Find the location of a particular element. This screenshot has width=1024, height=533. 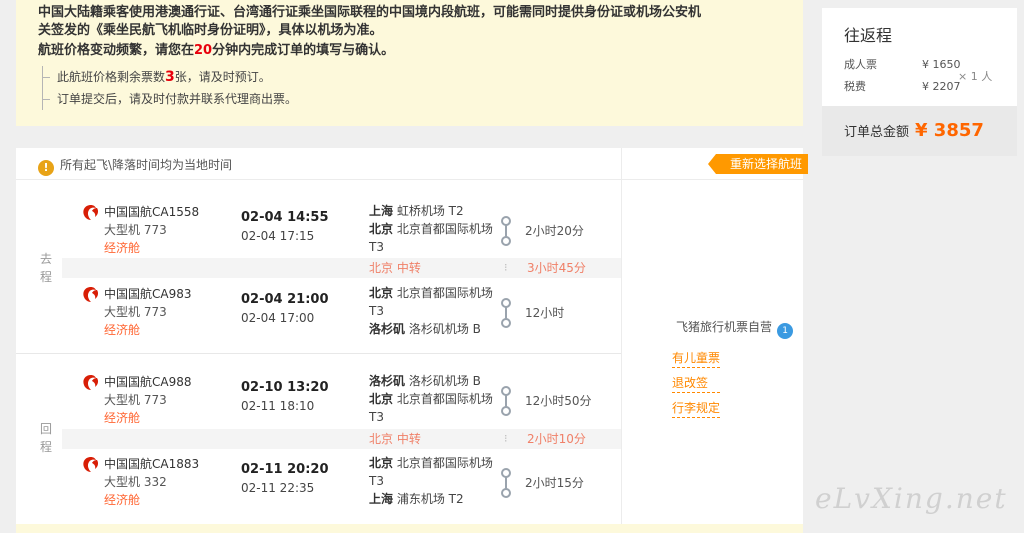

flight-duration: 2小时15分 is located at coordinates (554, 483).